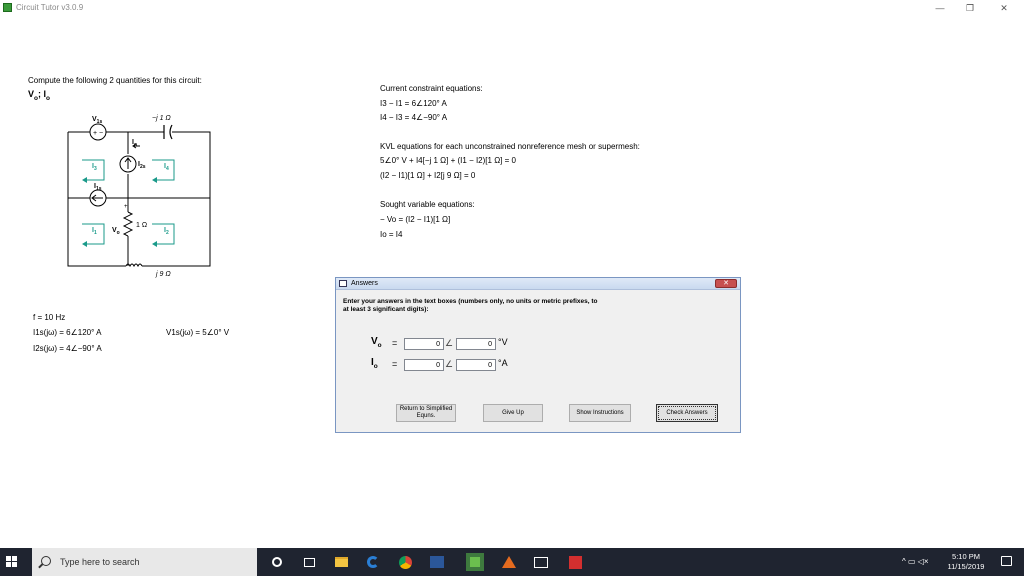  Describe the element at coordinates (538, 284) in the screenshot. I see `dialog-title-bar: Answers ✕` at that location.